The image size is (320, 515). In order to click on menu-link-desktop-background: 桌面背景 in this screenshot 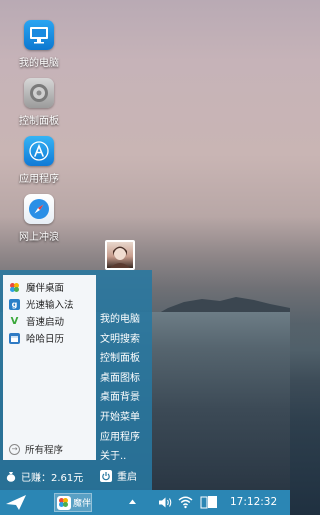, I will do `click(120, 398)`.